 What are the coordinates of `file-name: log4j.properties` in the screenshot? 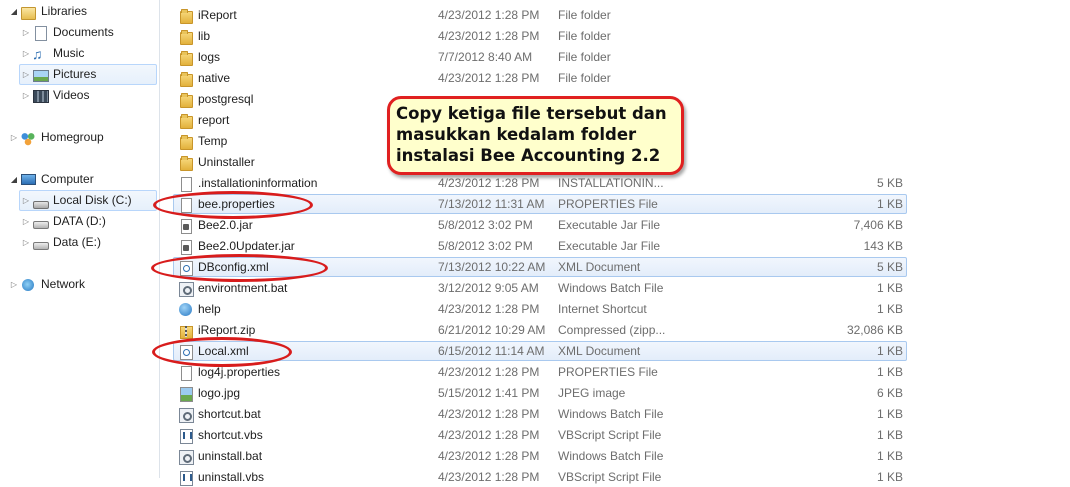 It's located at (239, 372).